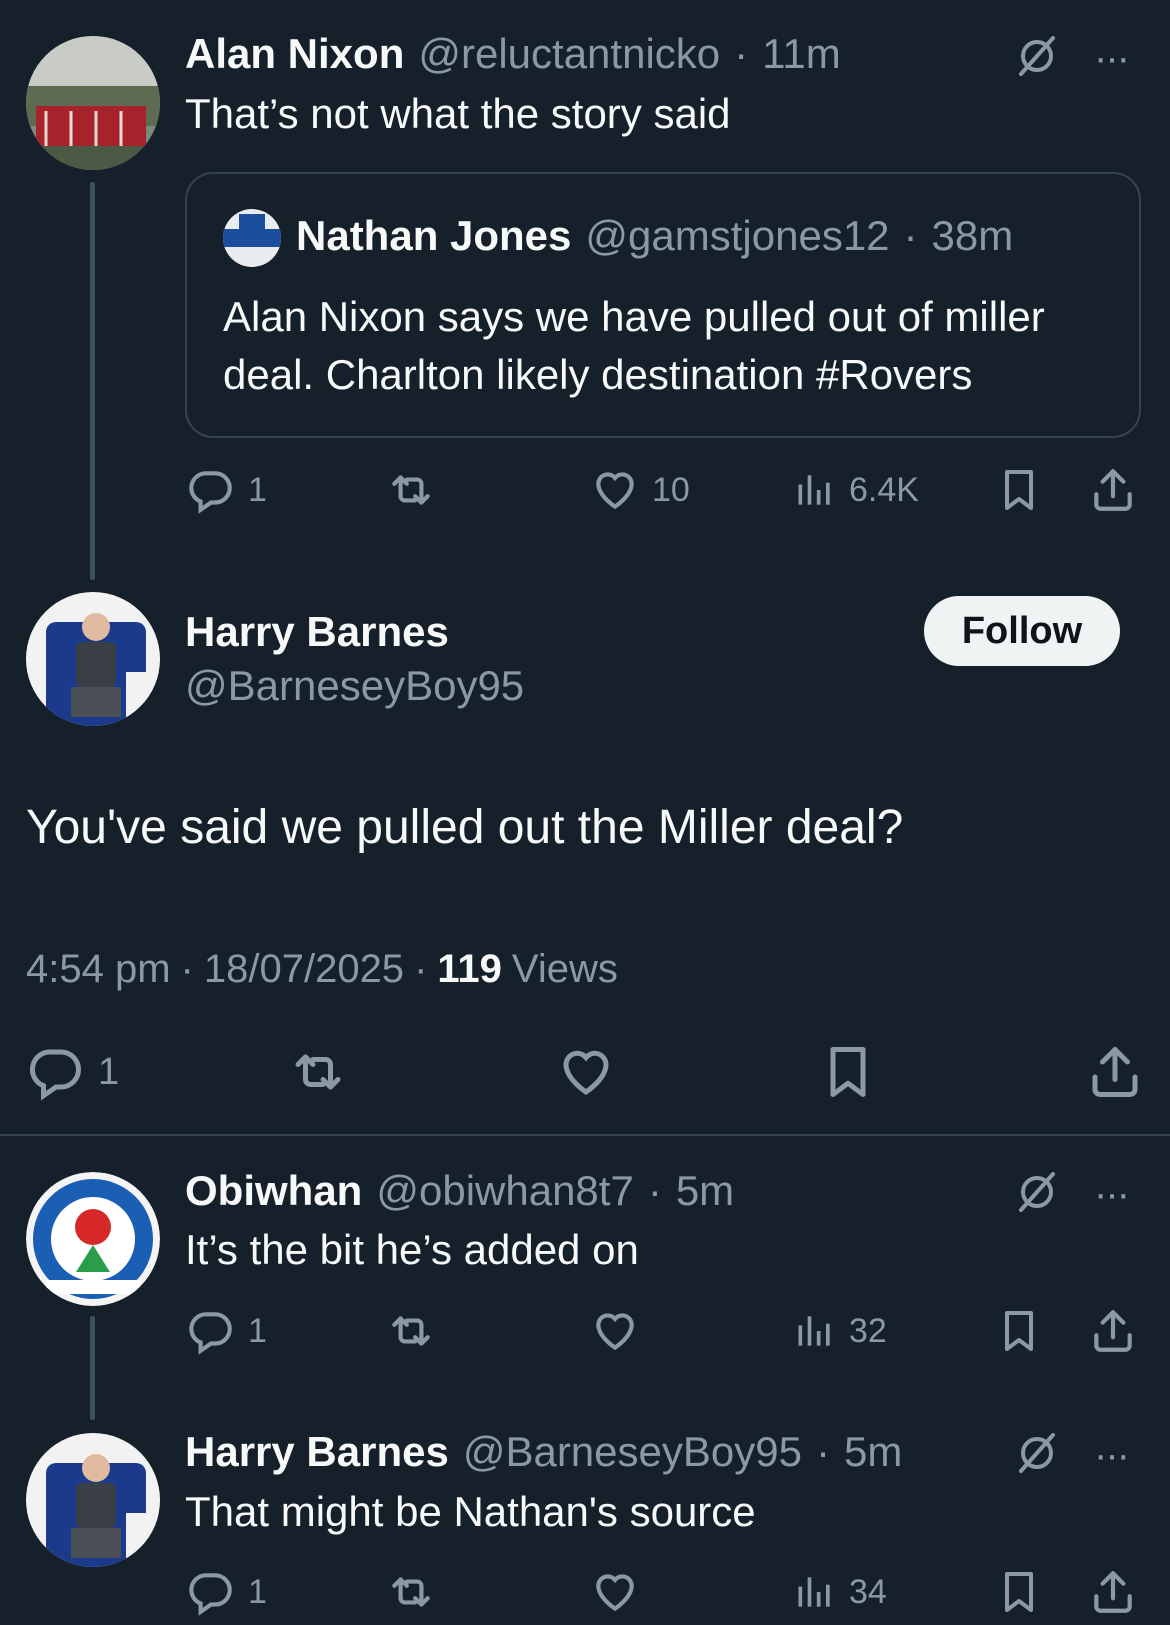 Image resolution: width=1170 pixels, height=1625 pixels. I want to click on post-date: 18/07/2025, so click(304, 969).